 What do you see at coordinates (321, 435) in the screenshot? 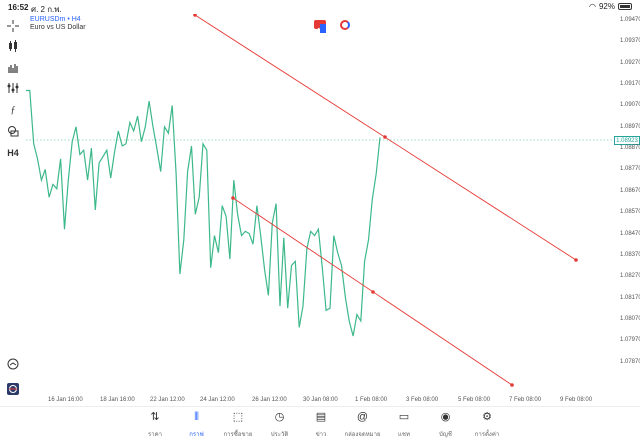
I see `nav-label: ข่าว` at bounding box center [321, 435].